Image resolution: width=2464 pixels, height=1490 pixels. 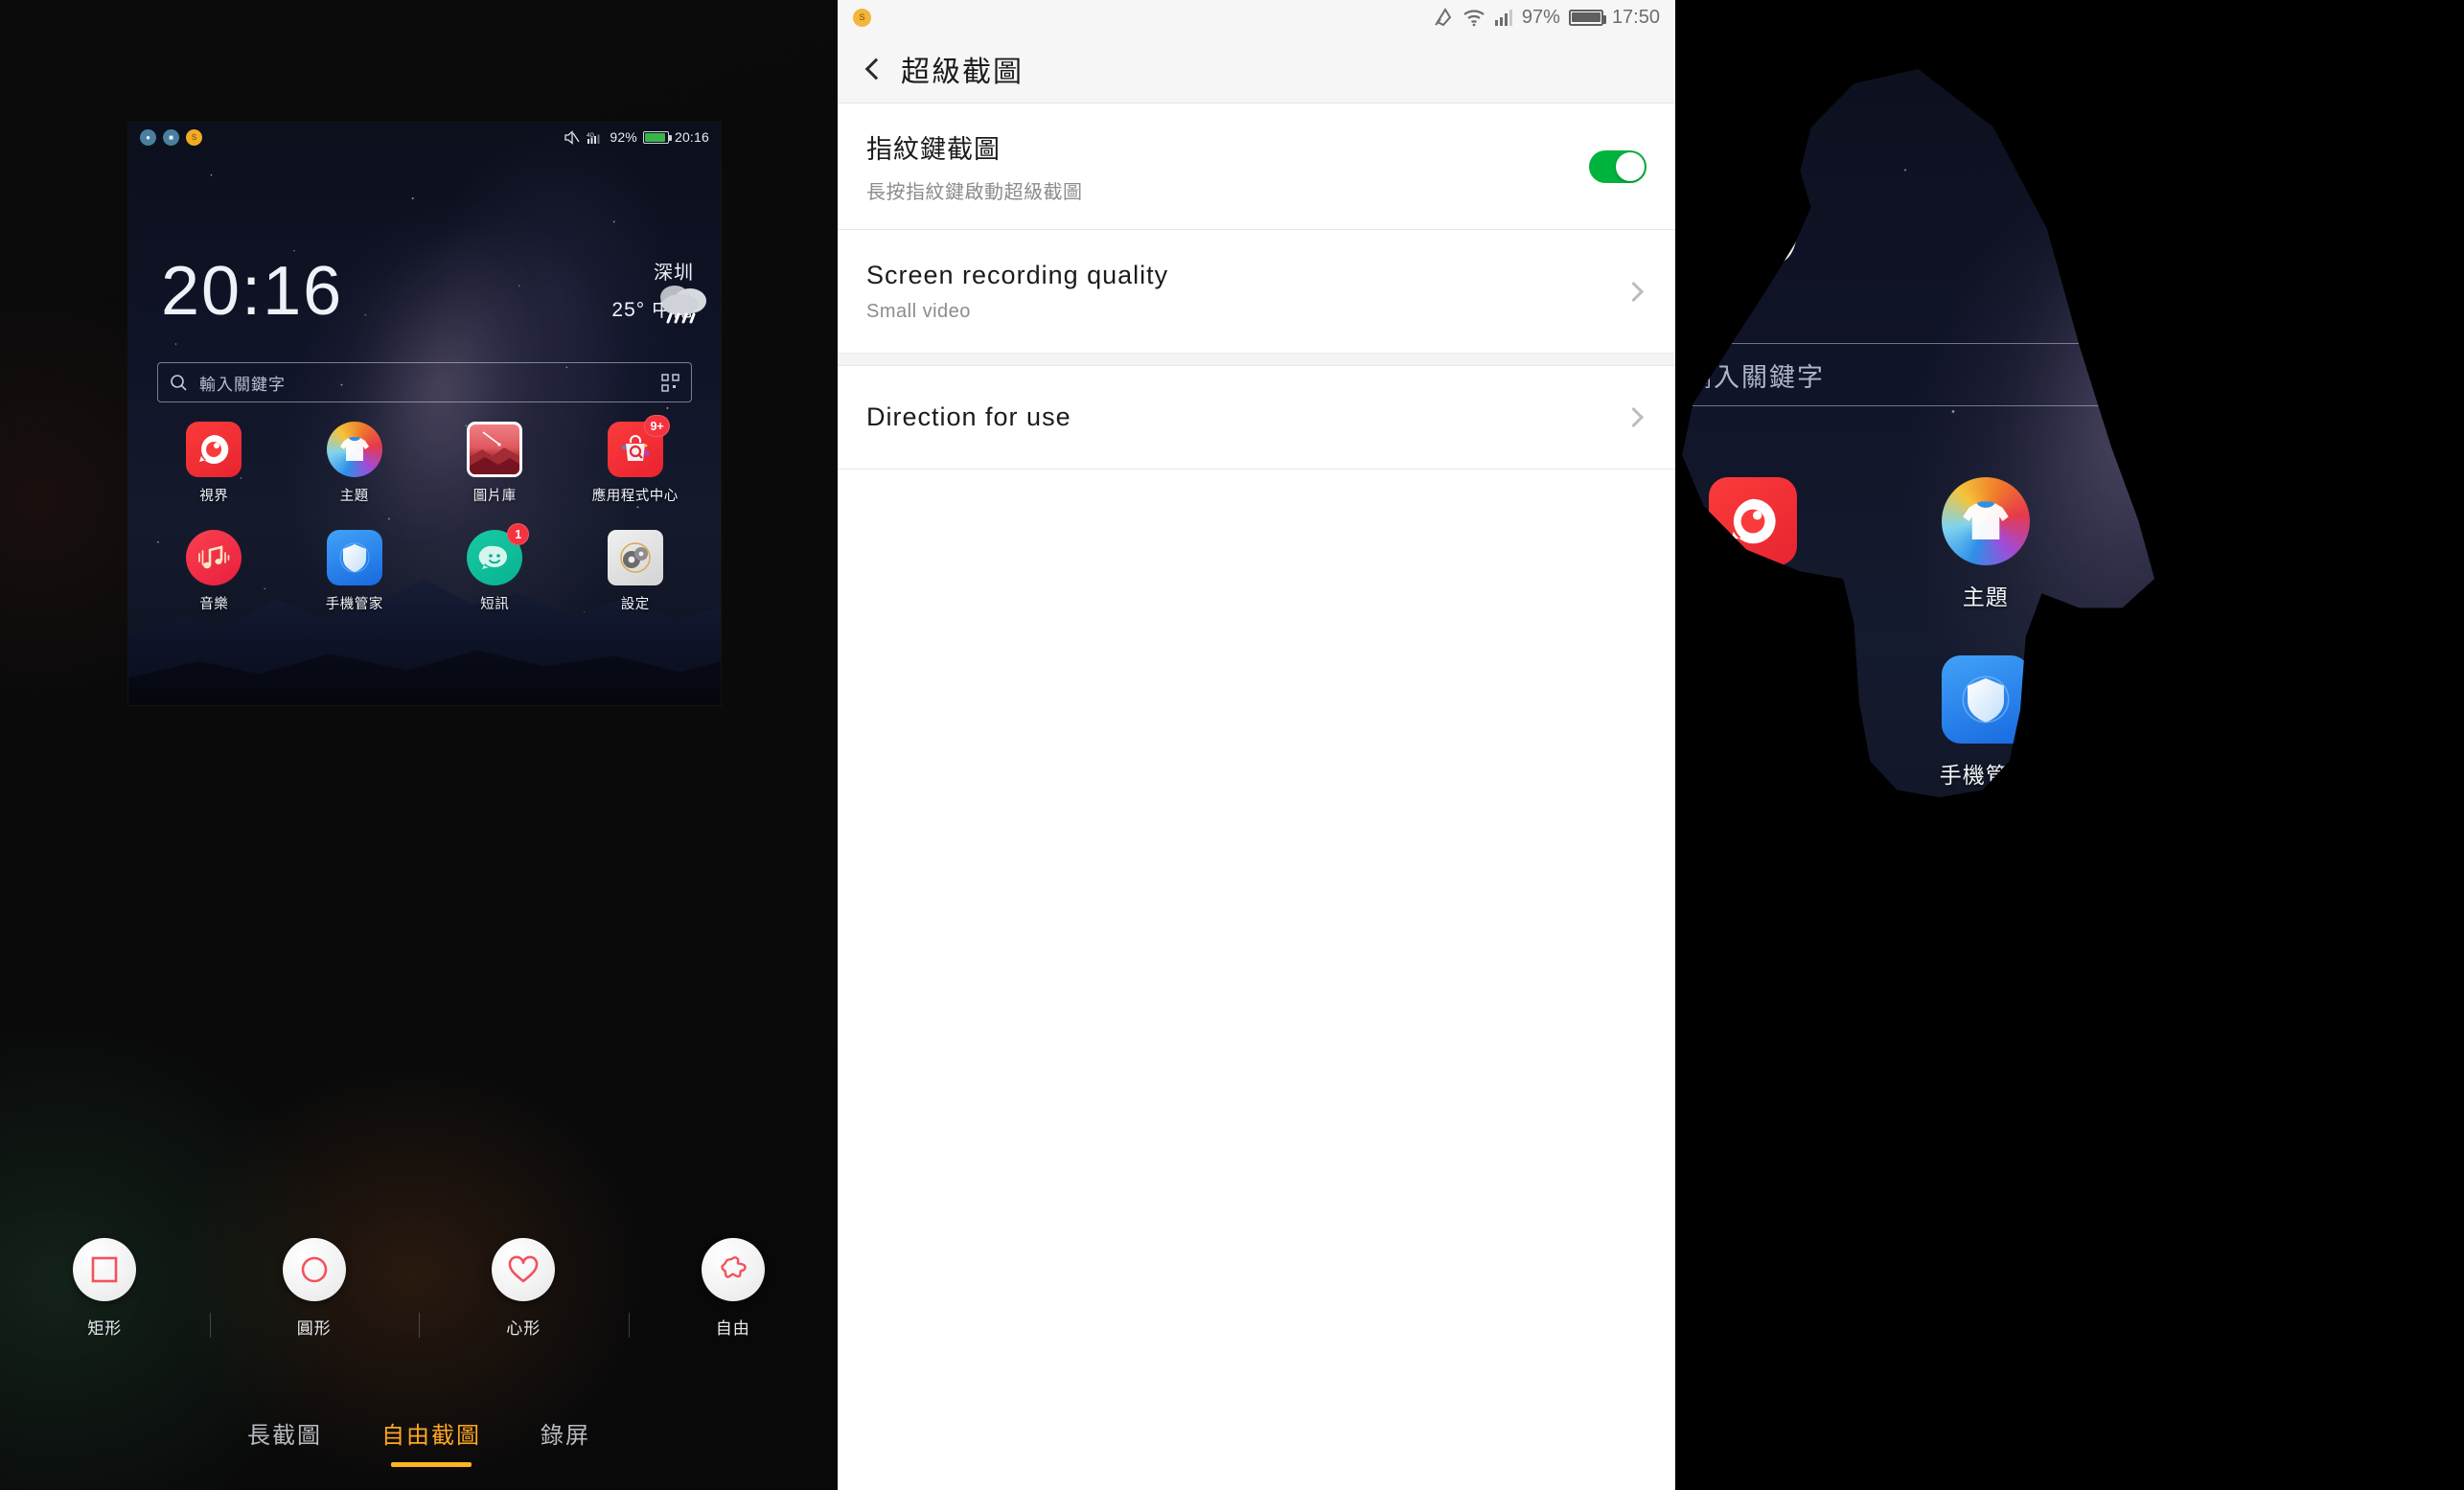 What do you see at coordinates (1918, 374) in the screenshot?
I see `cutout-search-bar: 輸入關鍵字` at bounding box center [1918, 374].